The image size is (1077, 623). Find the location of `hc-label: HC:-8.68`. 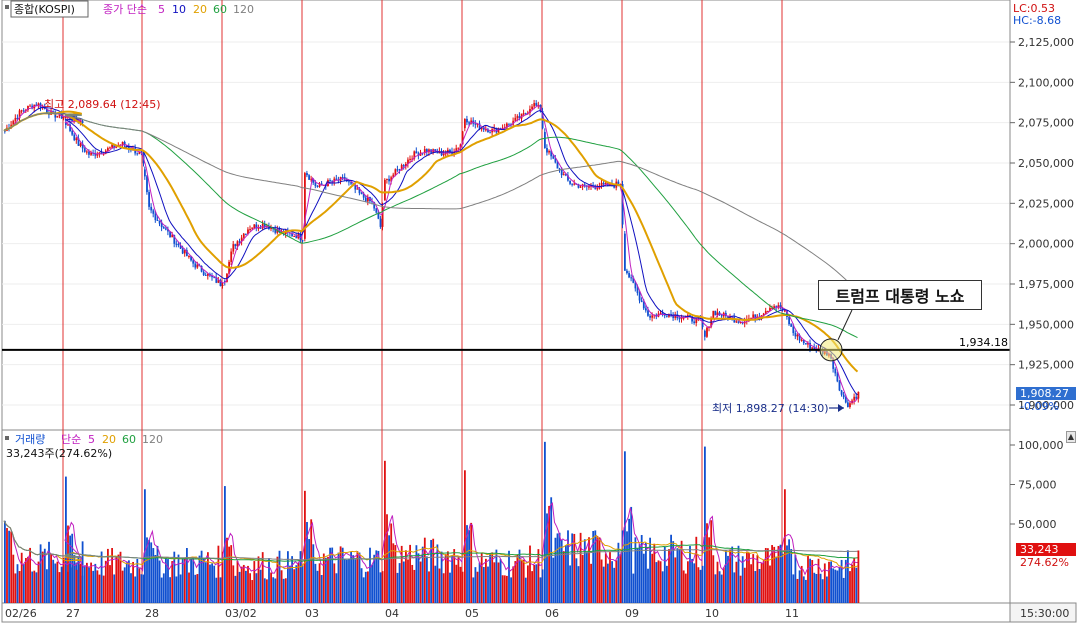

hc-label: HC:-8.68 is located at coordinates (1037, 20).